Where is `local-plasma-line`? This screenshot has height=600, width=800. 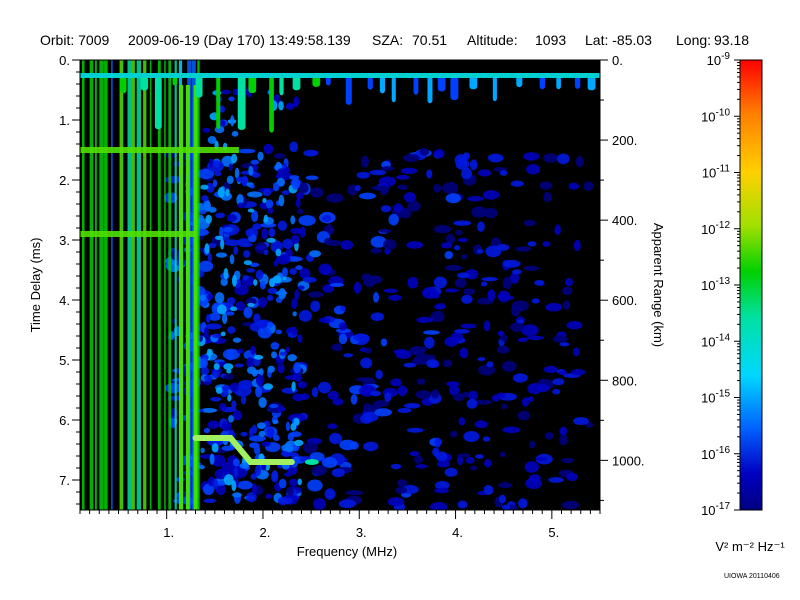
local-plasma-line is located at coordinates (159, 150).